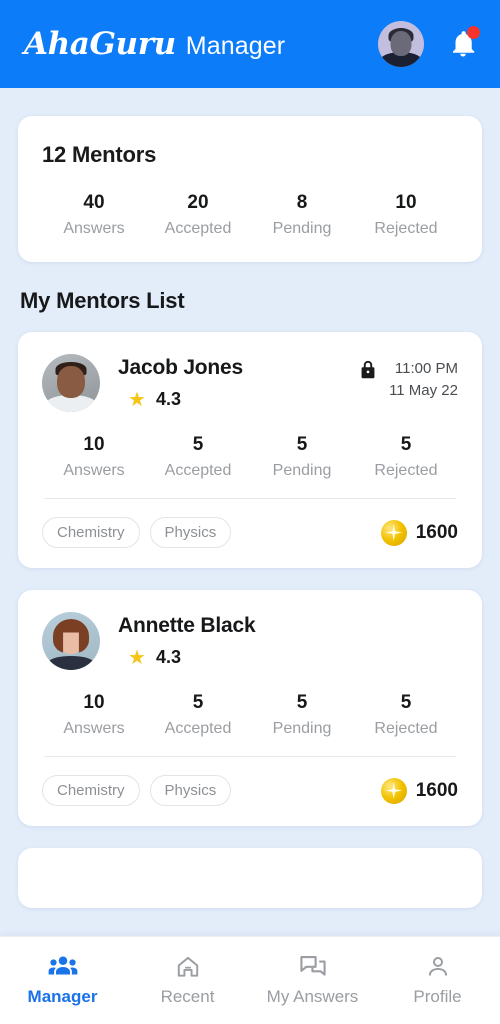 The height and width of the screenshot is (1024, 500). I want to click on summary-stat-pending: 8 Pending, so click(302, 215).